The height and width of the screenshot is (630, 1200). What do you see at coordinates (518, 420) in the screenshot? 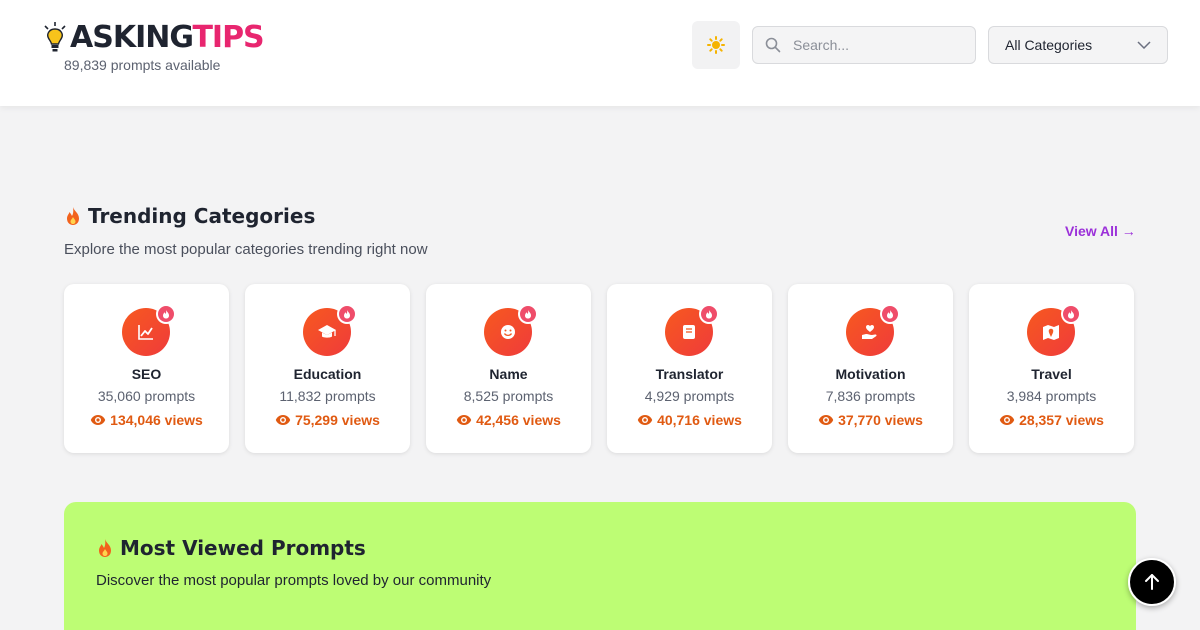
I see `category-views-text: 42,456 views` at bounding box center [518, 420].